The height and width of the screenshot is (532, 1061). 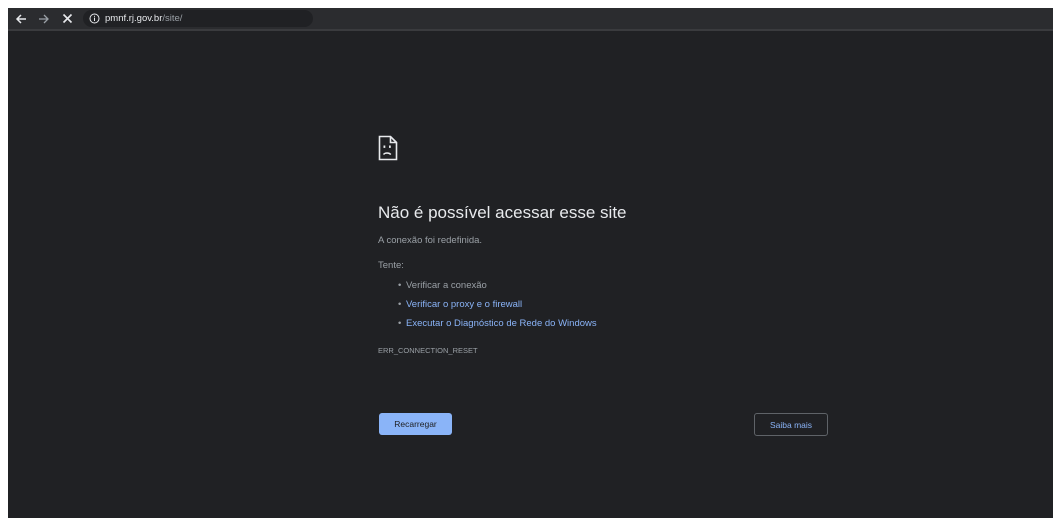 I want to click on close-icon, so click(x=67, y=18).